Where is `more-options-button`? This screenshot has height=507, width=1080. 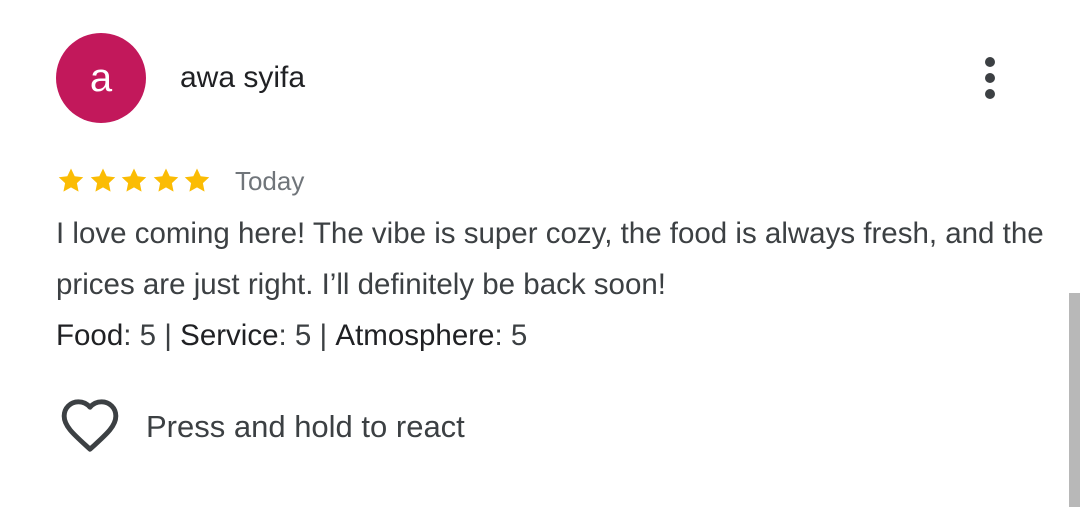
more-options-button is located at coordinates (990, 78).